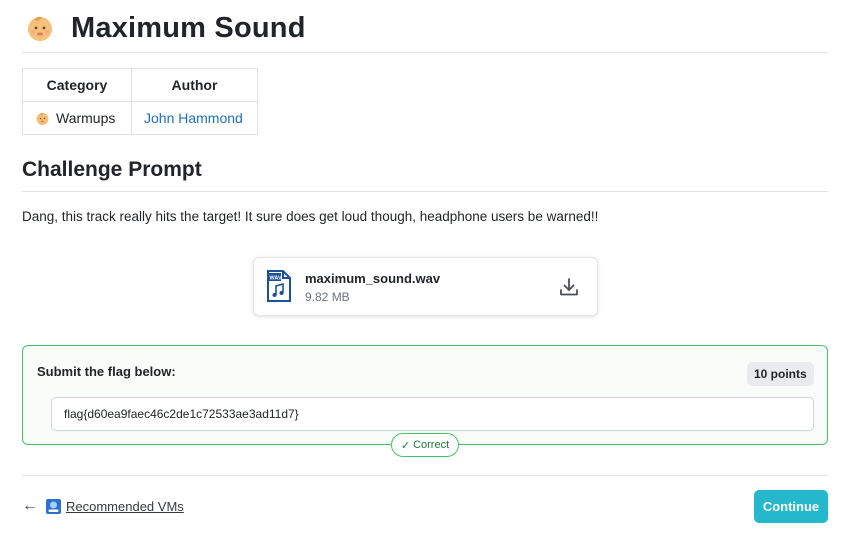 The height and width of the screenshot is (534, 856). I want to click on download-icon, so click(569, 287).